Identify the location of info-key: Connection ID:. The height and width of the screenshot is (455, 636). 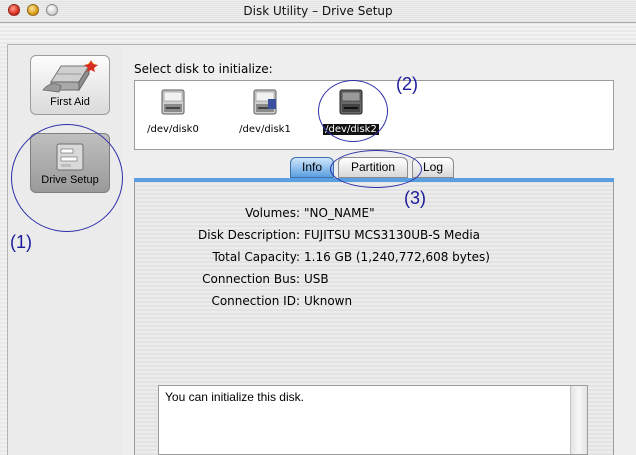
(255, 301).